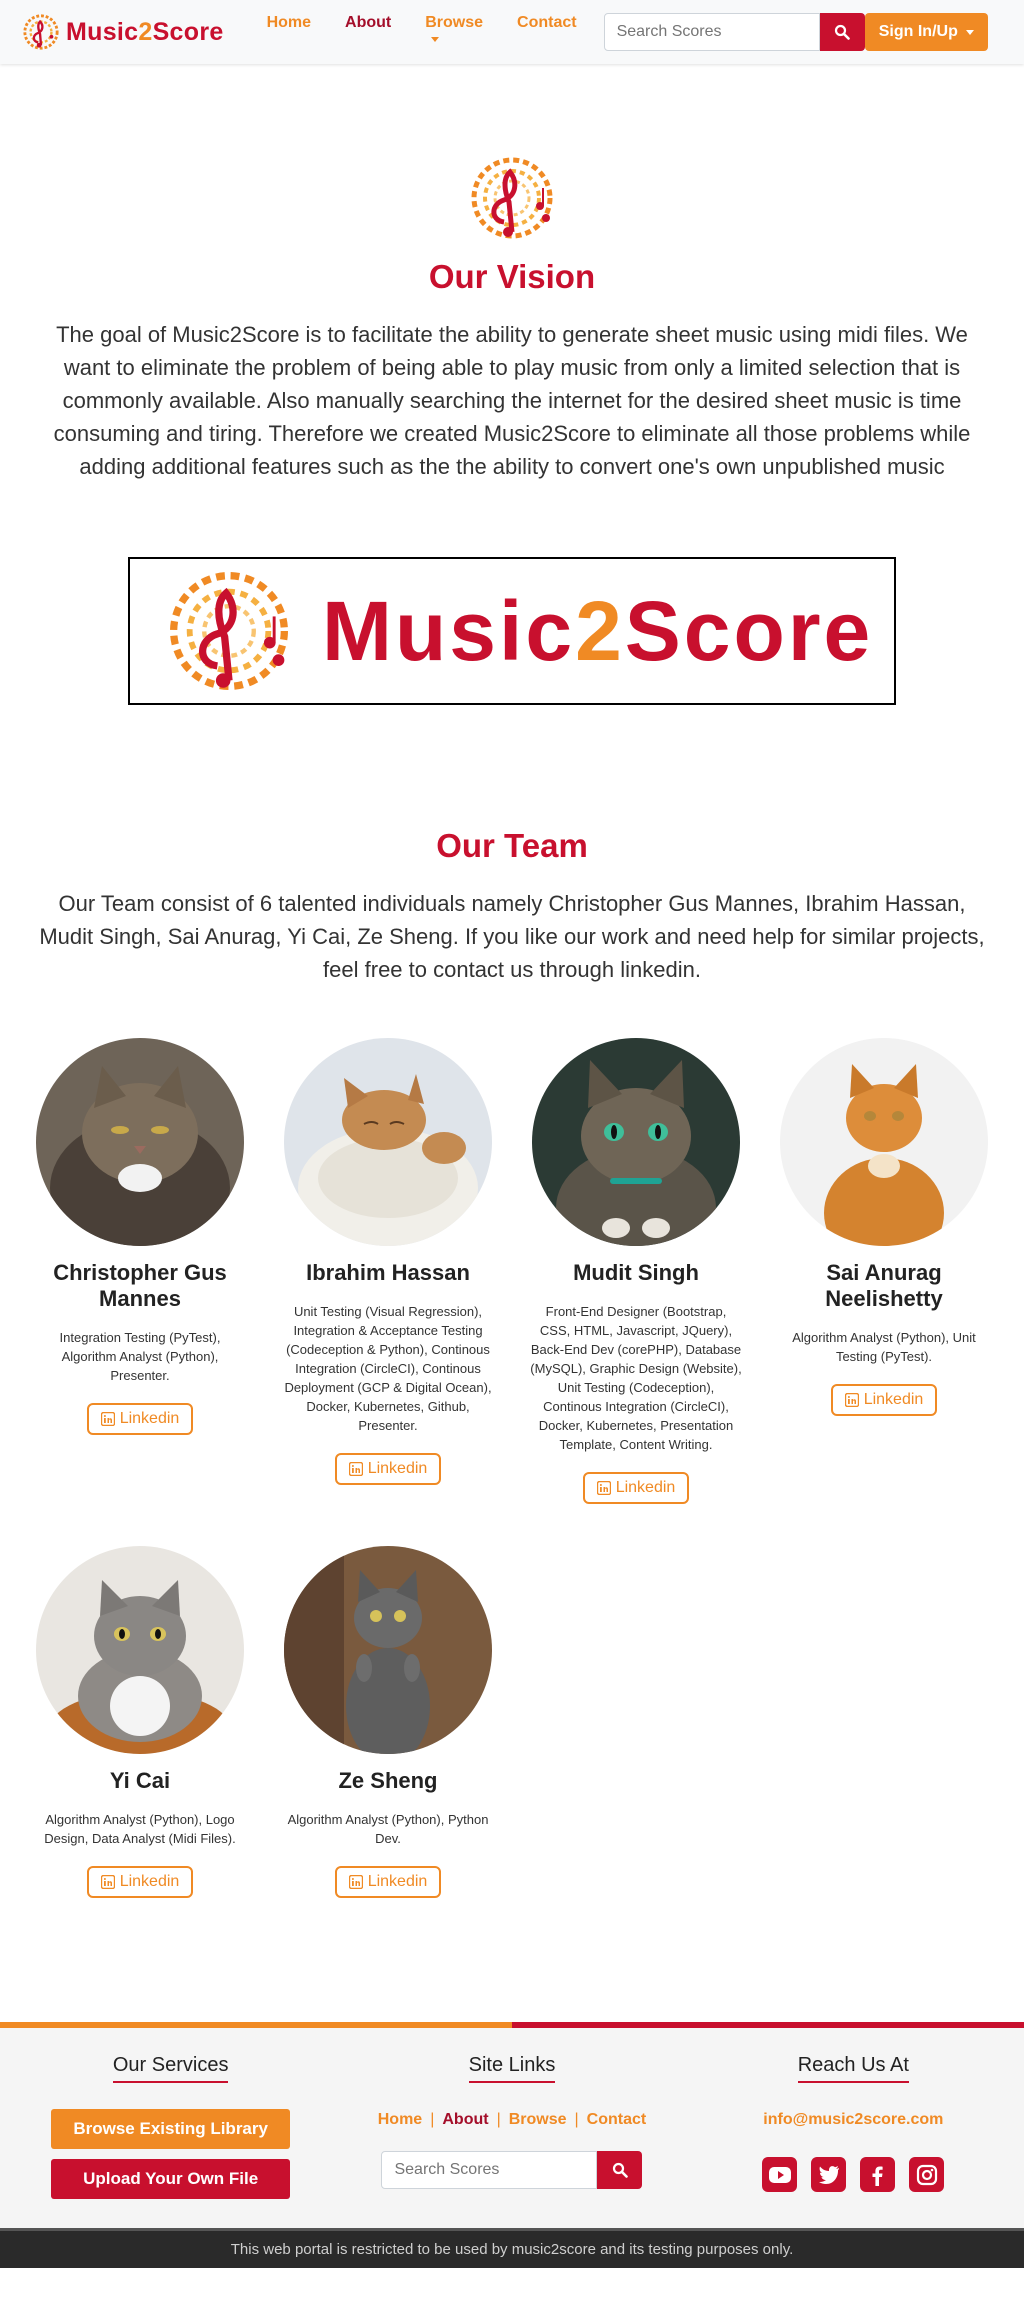 The image size is (1024, 2306). I want to click on social-links, so click(853, 2174).